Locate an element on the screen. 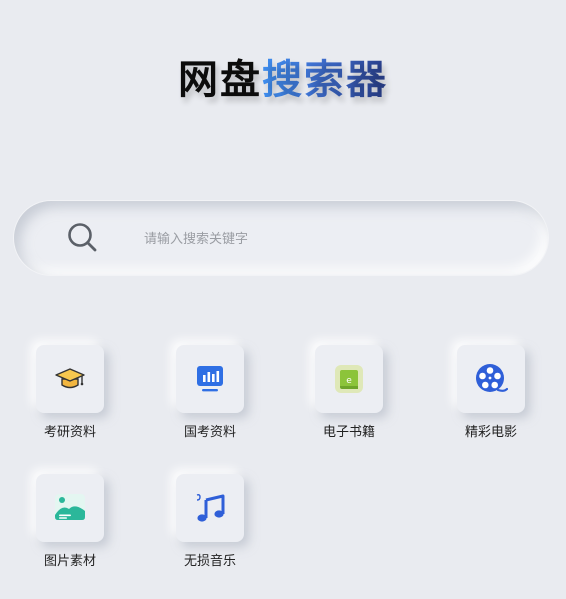 This screenshot has height=599, width=566. svg-text: e is located at coordinates (349, 381).